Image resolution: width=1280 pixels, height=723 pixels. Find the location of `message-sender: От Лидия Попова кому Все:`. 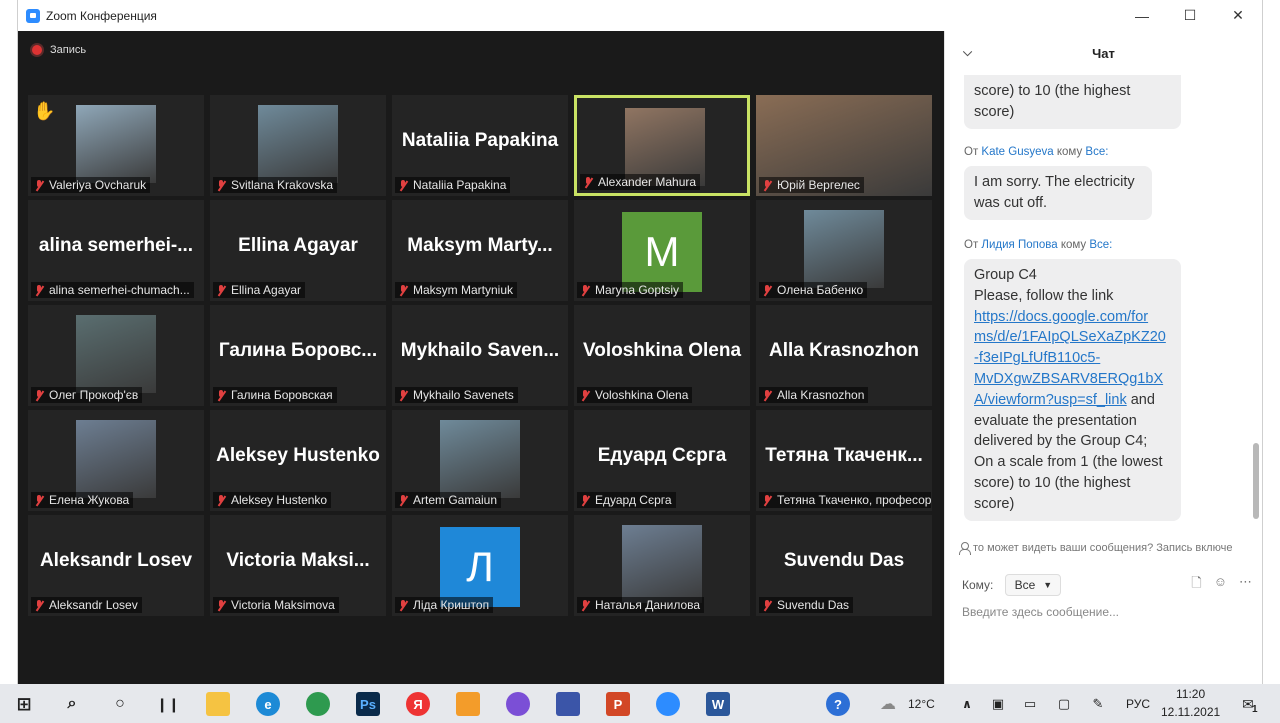

message-sender: От Лидия Попова кому Все: is located at coordinates (1038, 245).